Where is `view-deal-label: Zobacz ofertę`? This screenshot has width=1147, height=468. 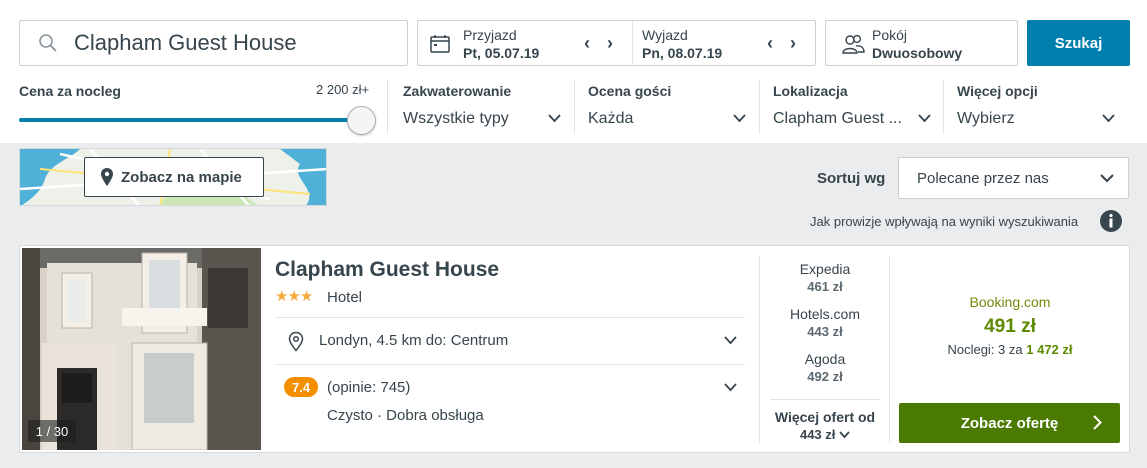
view-deal-label: Zobacz ofertę is located at coordinates (1009, 423).